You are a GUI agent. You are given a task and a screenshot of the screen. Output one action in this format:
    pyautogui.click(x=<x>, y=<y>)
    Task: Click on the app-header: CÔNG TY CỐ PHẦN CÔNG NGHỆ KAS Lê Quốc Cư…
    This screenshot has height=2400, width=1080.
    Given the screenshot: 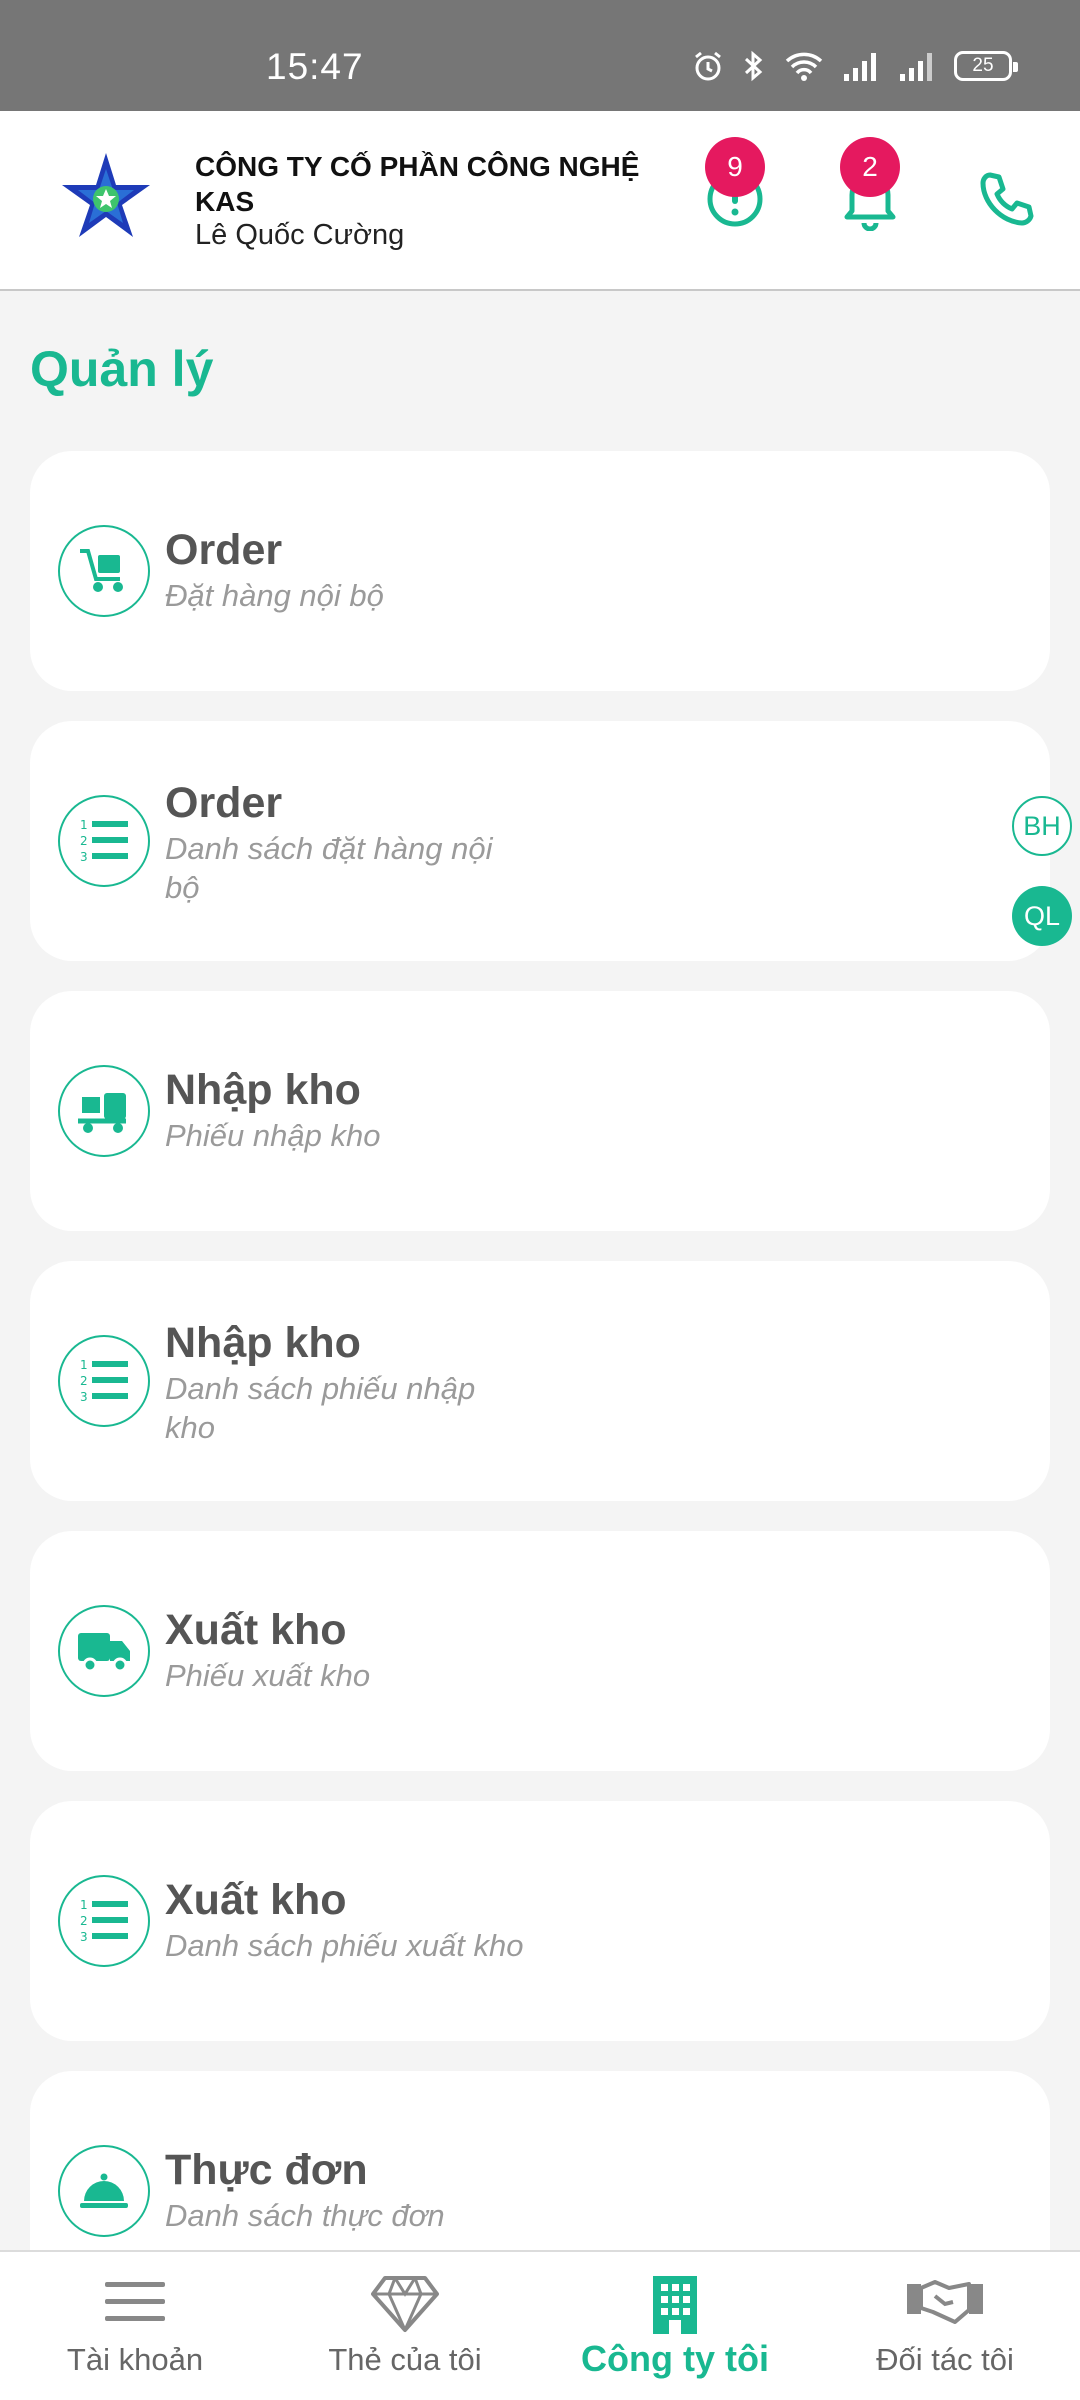 What is the action you would take?
    pyautogui.click(x=540, y=201)
    